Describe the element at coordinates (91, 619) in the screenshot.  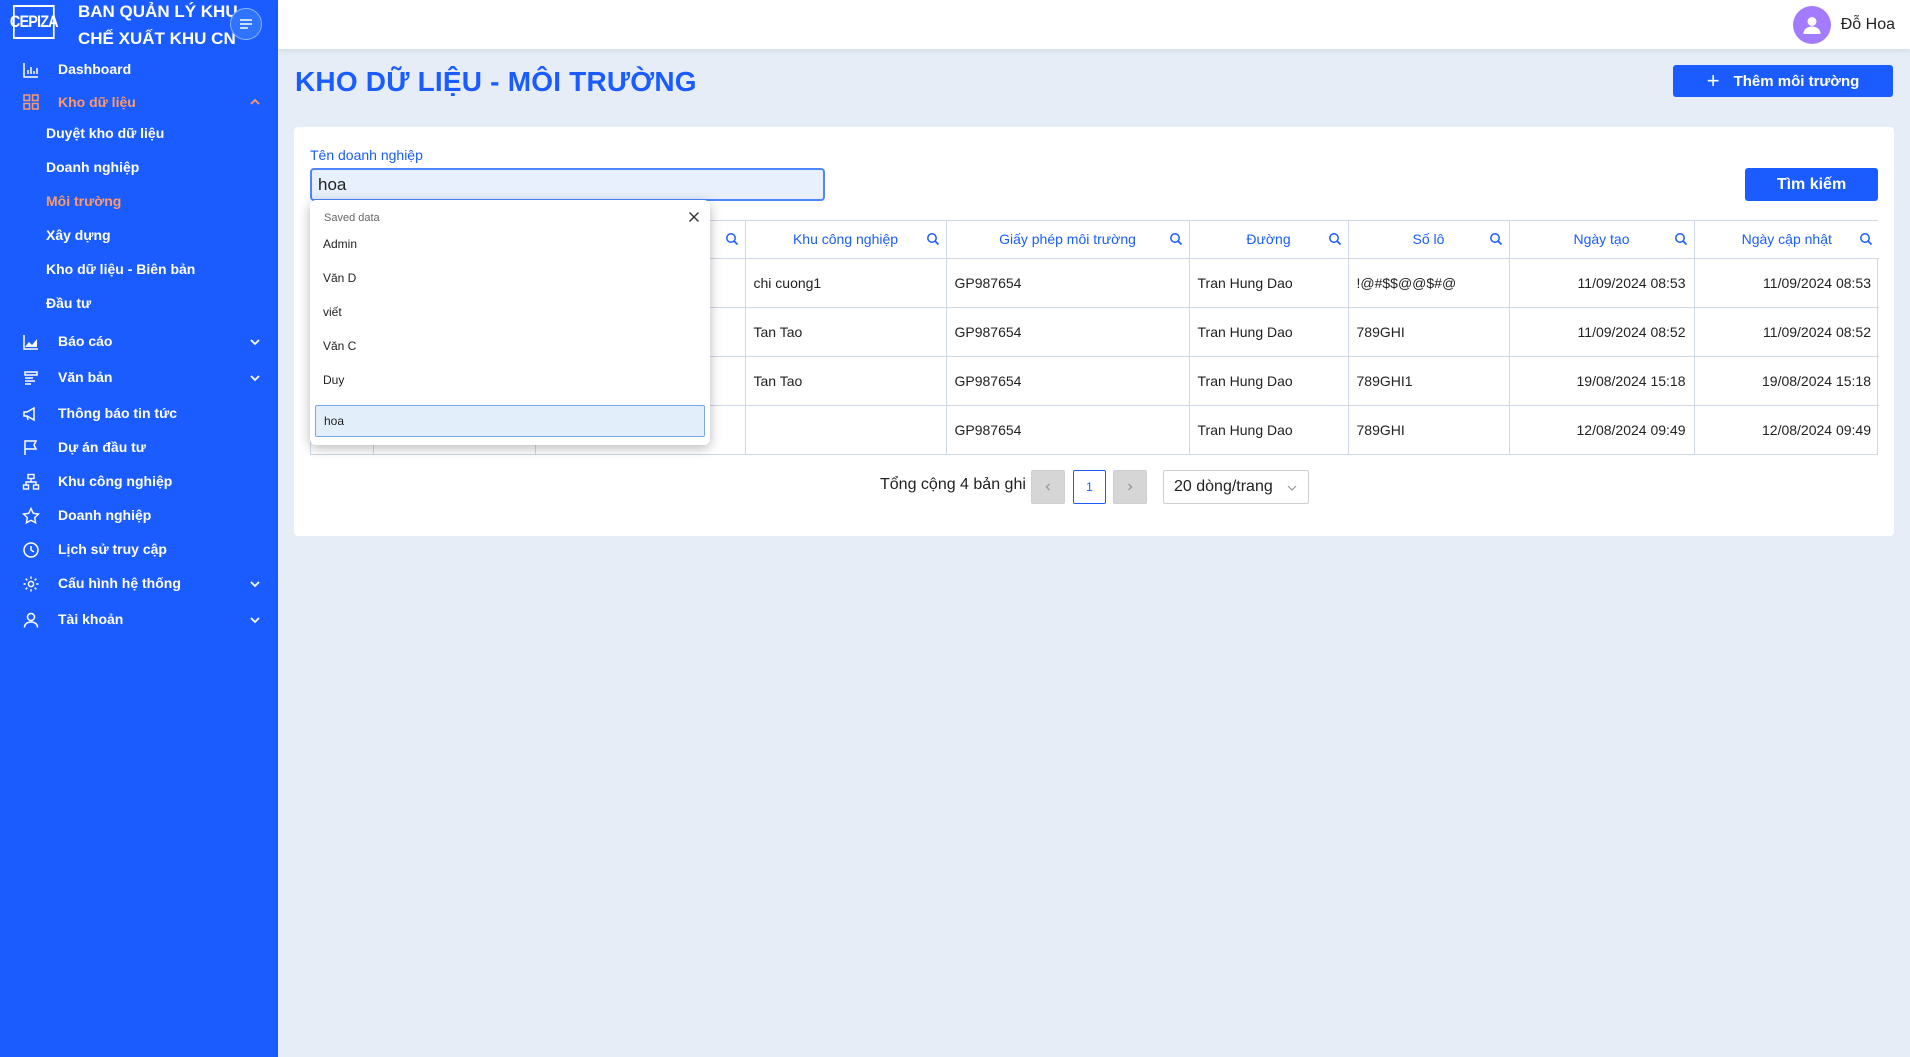
I see `sidebar-item-label: Tài khoản` at that location.